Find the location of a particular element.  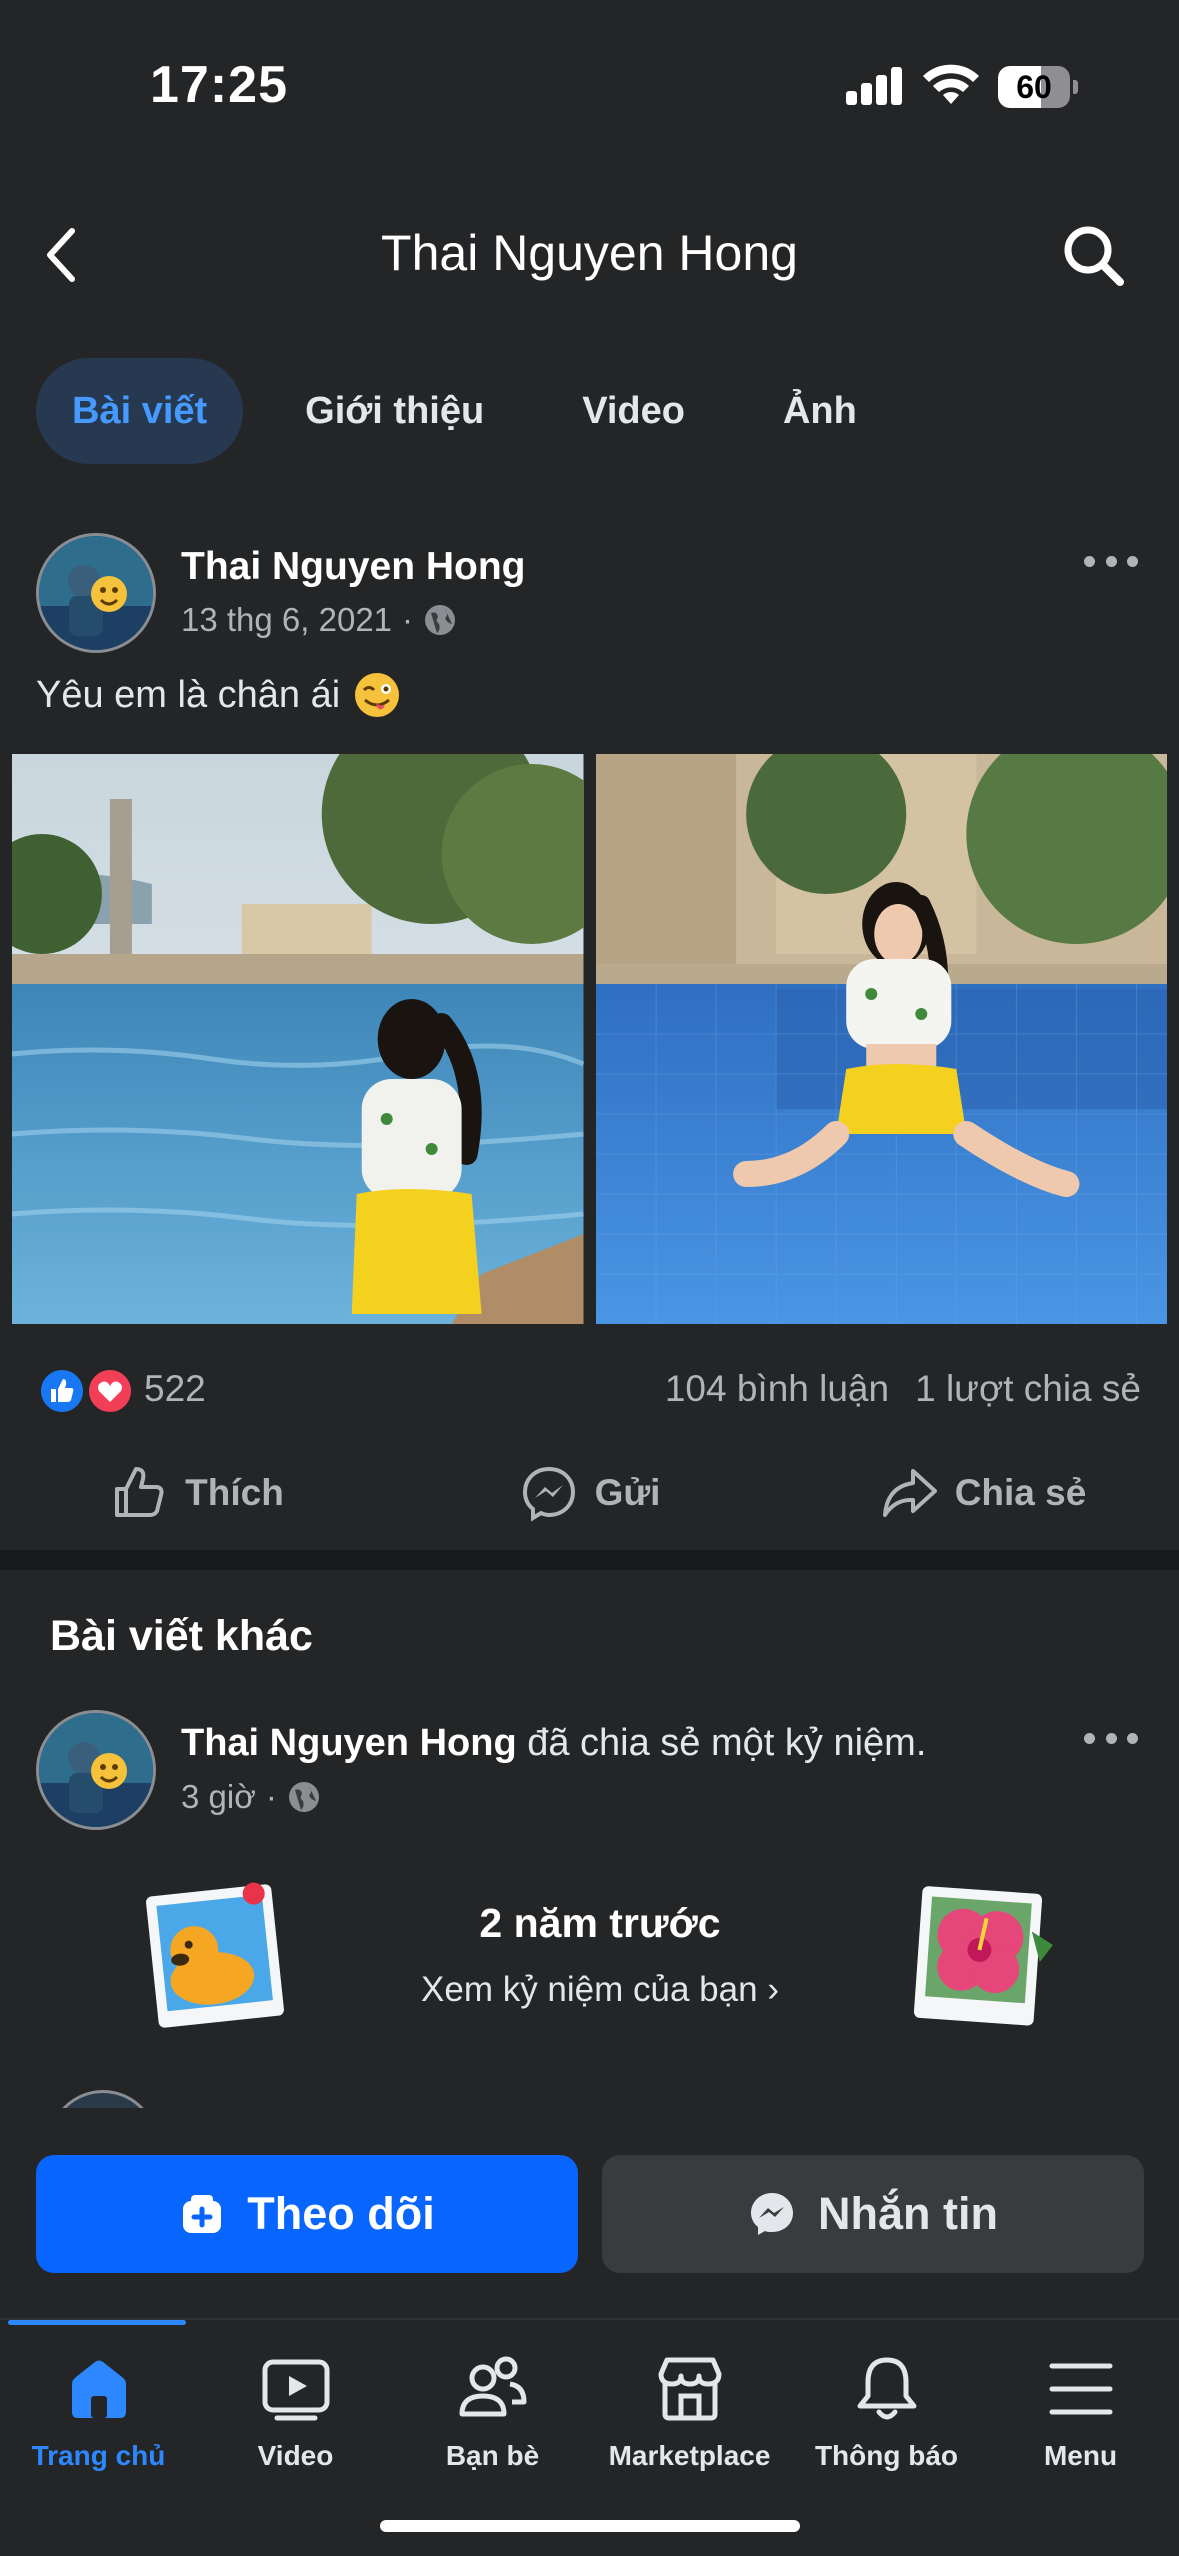

nav-notifications: Thông báo is located at coordinates (886, 2412).